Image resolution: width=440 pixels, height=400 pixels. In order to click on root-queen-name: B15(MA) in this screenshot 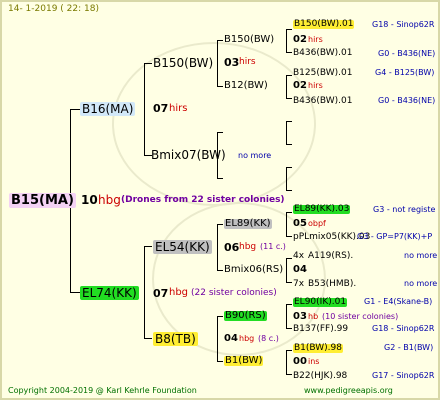, I will do `click(42, 200)`.